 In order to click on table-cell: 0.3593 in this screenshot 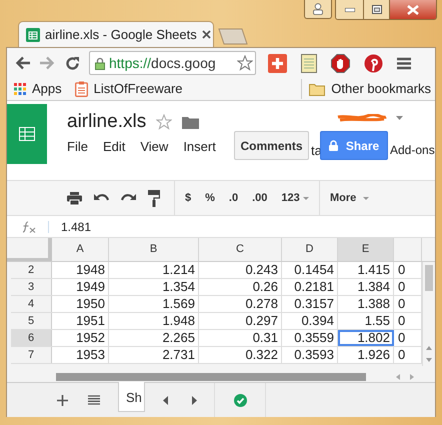, I will do `click(310, 355)`.